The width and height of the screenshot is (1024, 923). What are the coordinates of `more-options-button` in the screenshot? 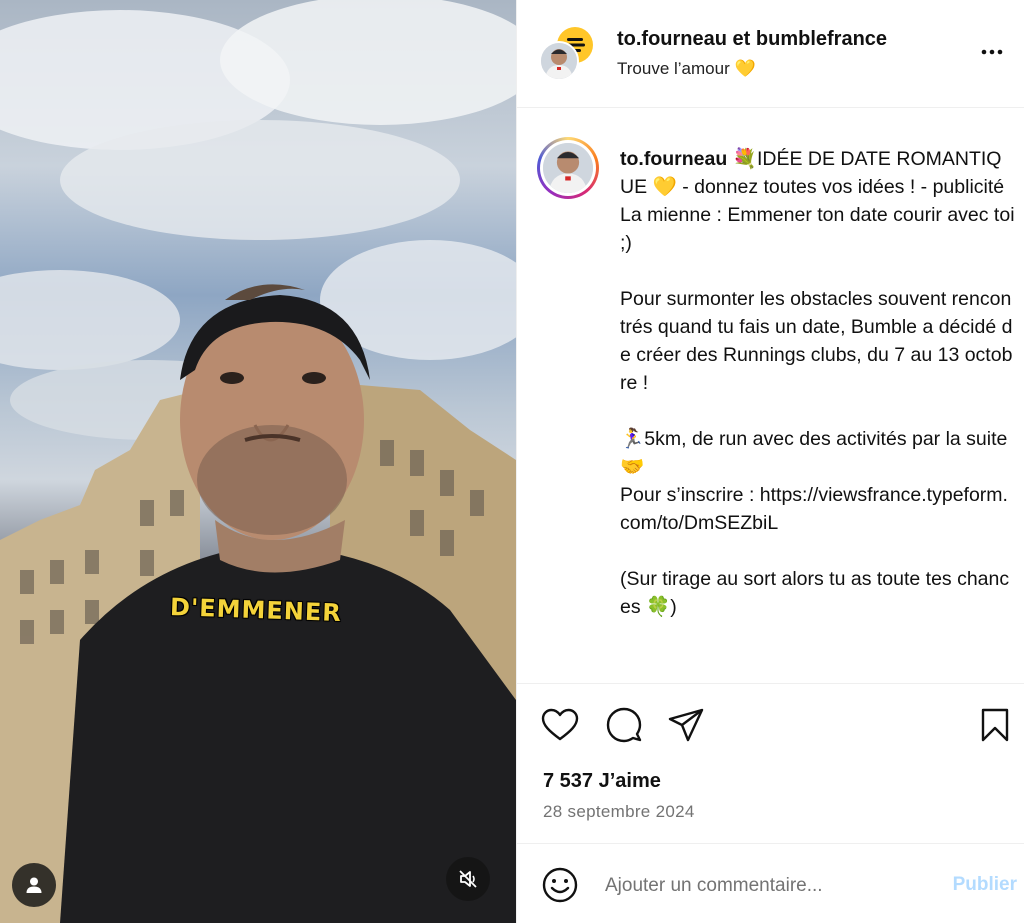 It's located at (992, 52).